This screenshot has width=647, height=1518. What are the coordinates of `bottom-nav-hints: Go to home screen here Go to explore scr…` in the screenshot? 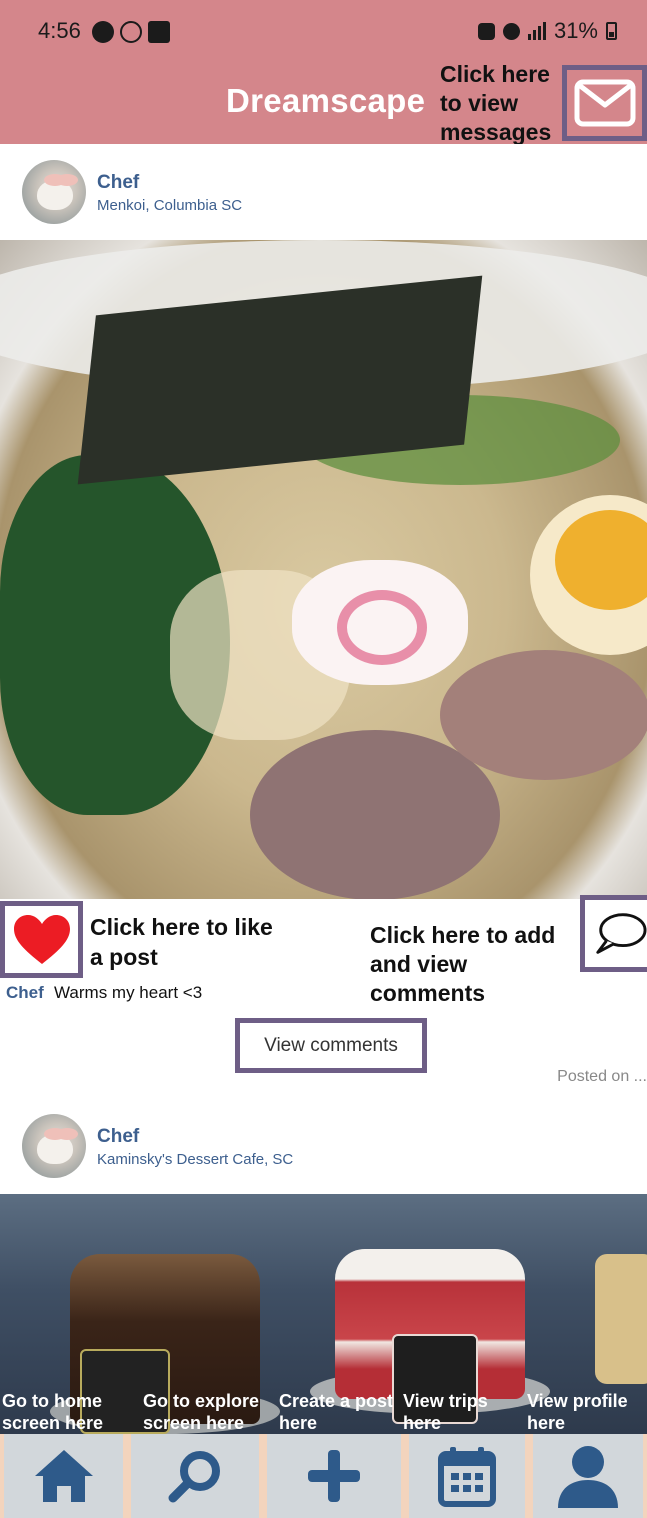 It's located at (323, 1412).